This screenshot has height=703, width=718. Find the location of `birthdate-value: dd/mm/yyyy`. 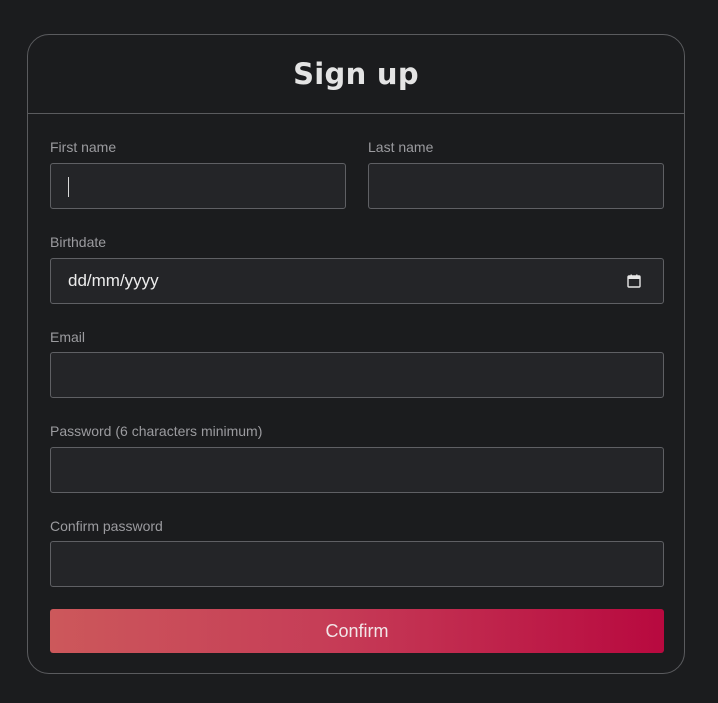

birthdate-value: dd/mm/yyyy is located at coordinates (113, 280).